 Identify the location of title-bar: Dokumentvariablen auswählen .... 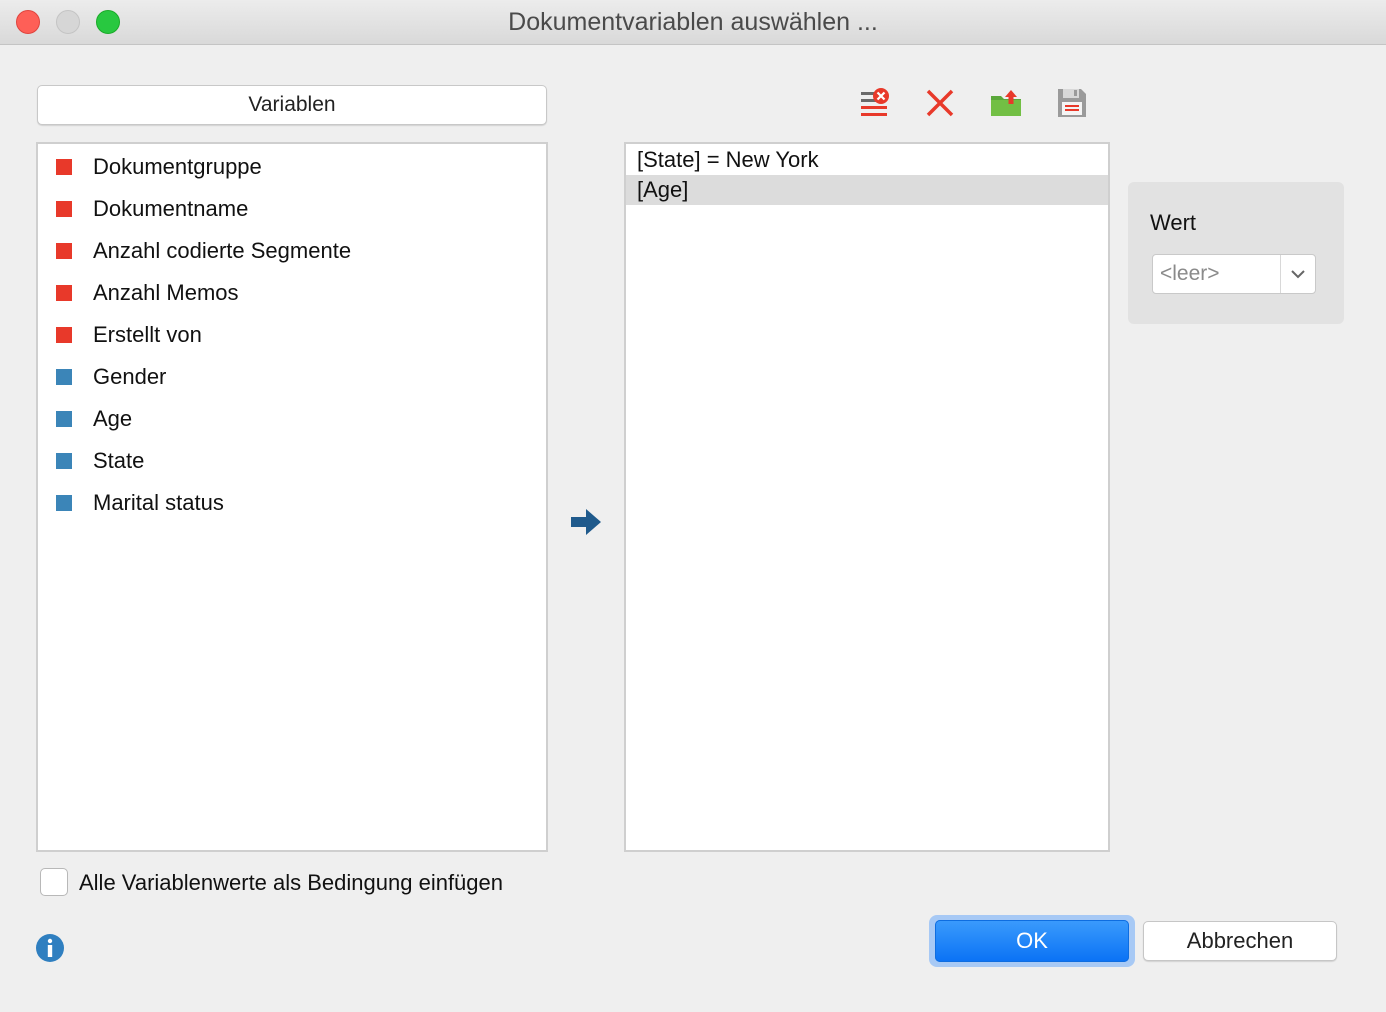
(693, 22).